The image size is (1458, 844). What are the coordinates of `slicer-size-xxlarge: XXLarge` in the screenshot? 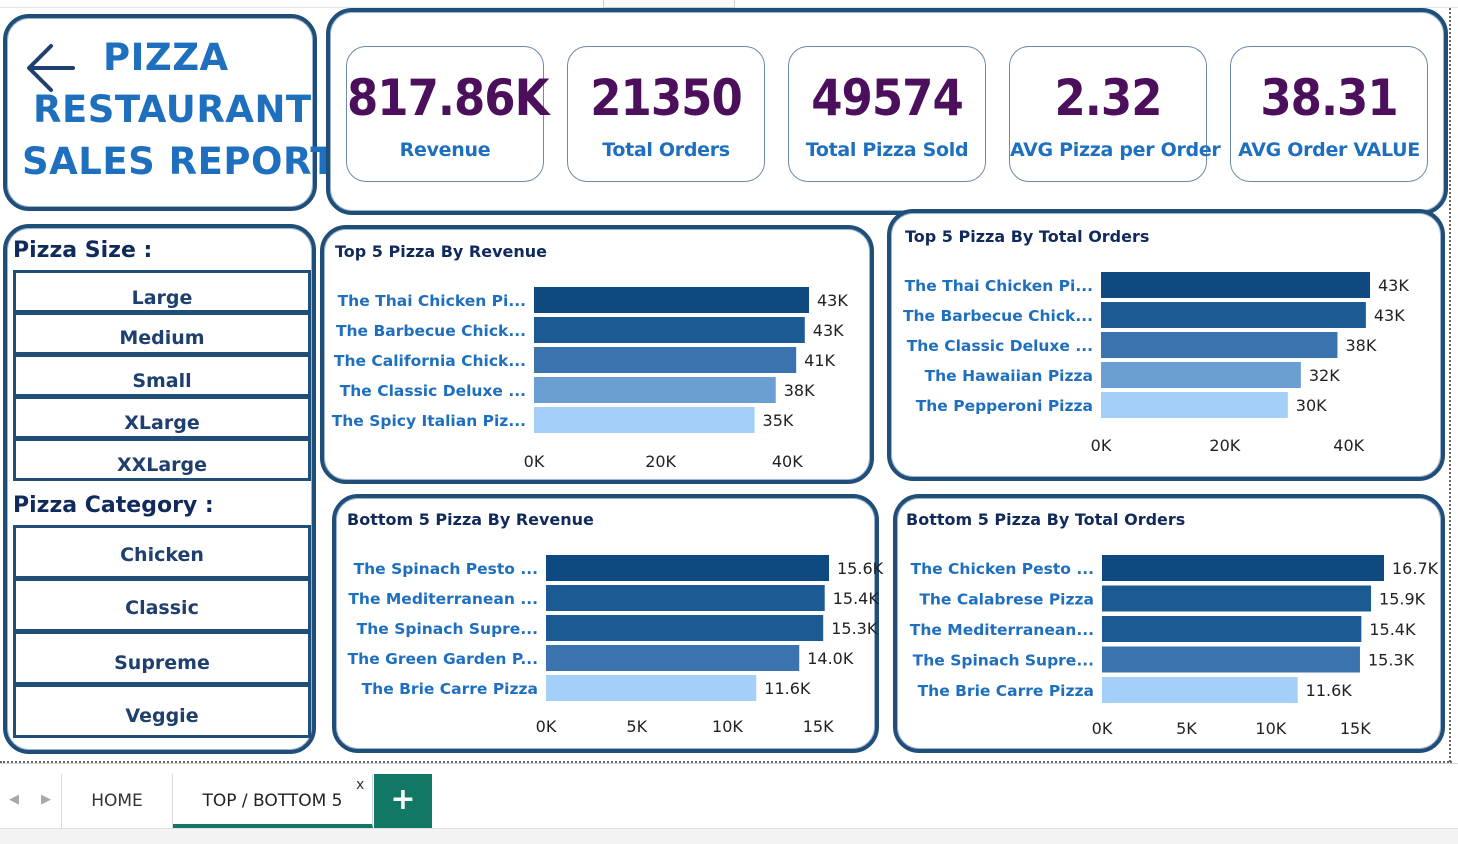 It's located at (162, 459).